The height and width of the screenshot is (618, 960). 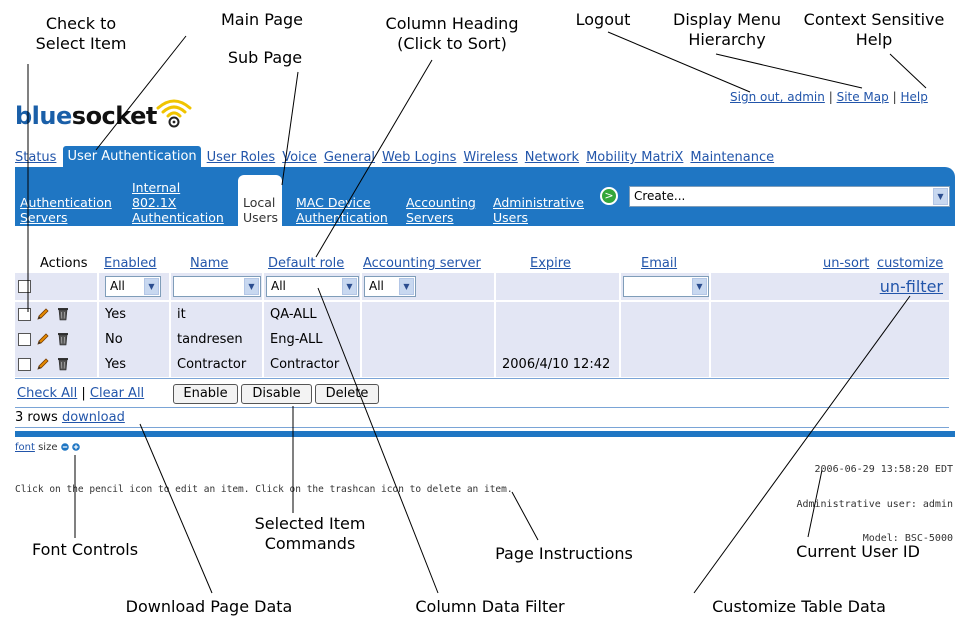 What do you see at coordinates (556, 364) in the screenshot?
I see `expire-cell: 2006/4/10 12:42` at bounding box center [556, 364].